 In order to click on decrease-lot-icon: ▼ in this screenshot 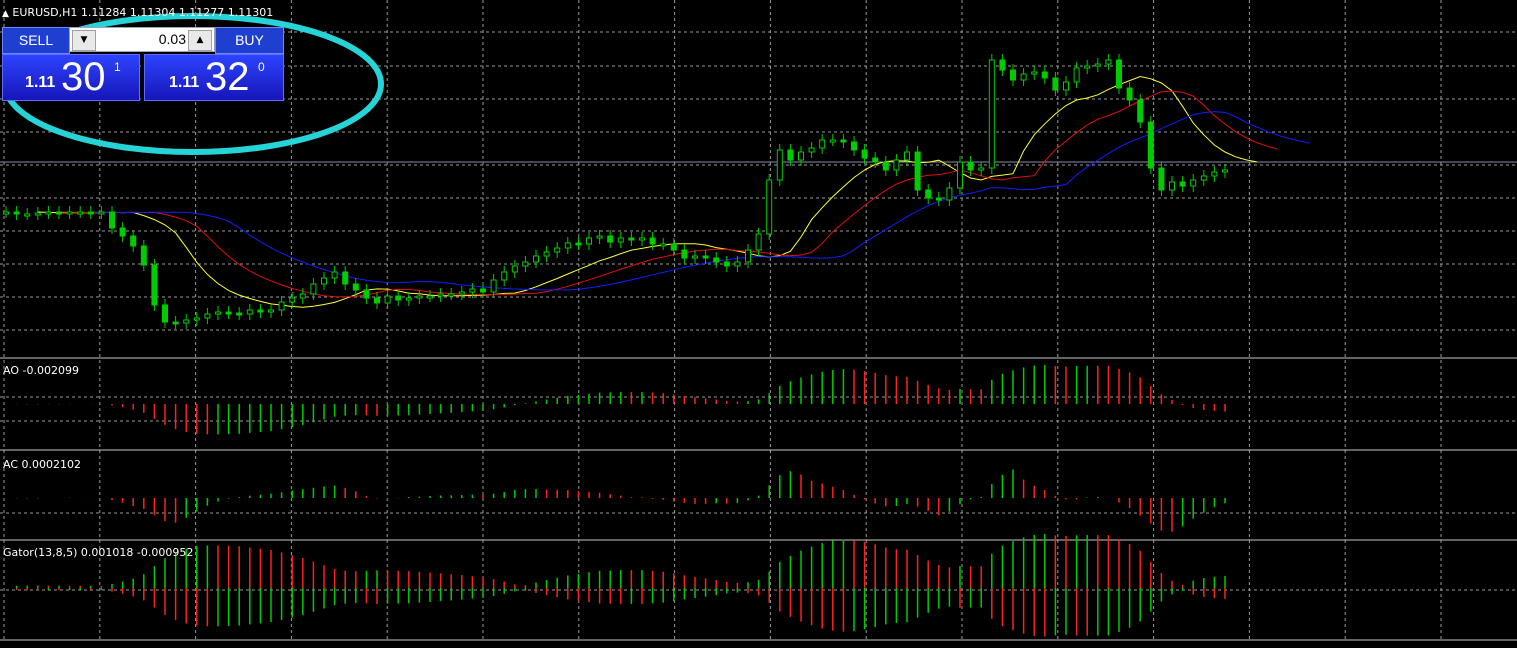, I will do `click(84, 40)`.